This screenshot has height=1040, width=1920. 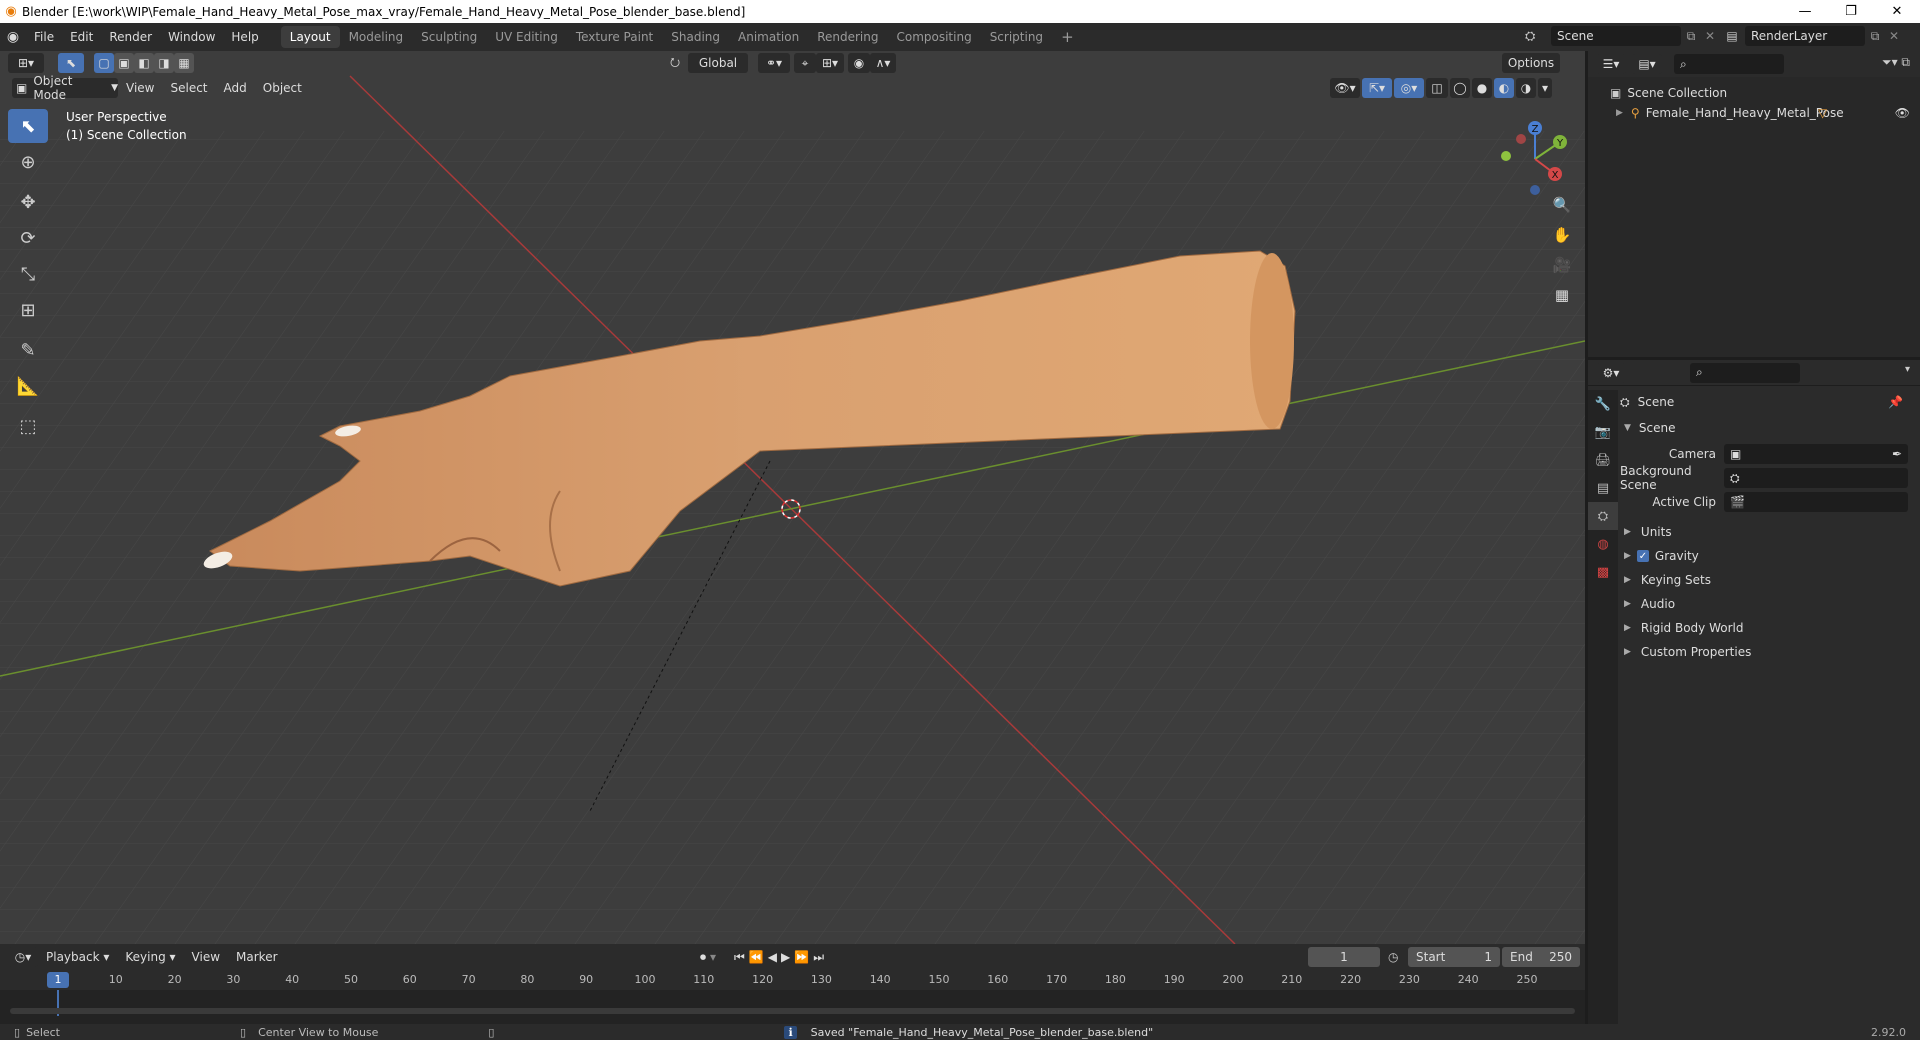 What do you see at coordinates (1482, 88) in the screenshot?
I see `solid-shading-icon: ●` at bounding box center [1482, 88].